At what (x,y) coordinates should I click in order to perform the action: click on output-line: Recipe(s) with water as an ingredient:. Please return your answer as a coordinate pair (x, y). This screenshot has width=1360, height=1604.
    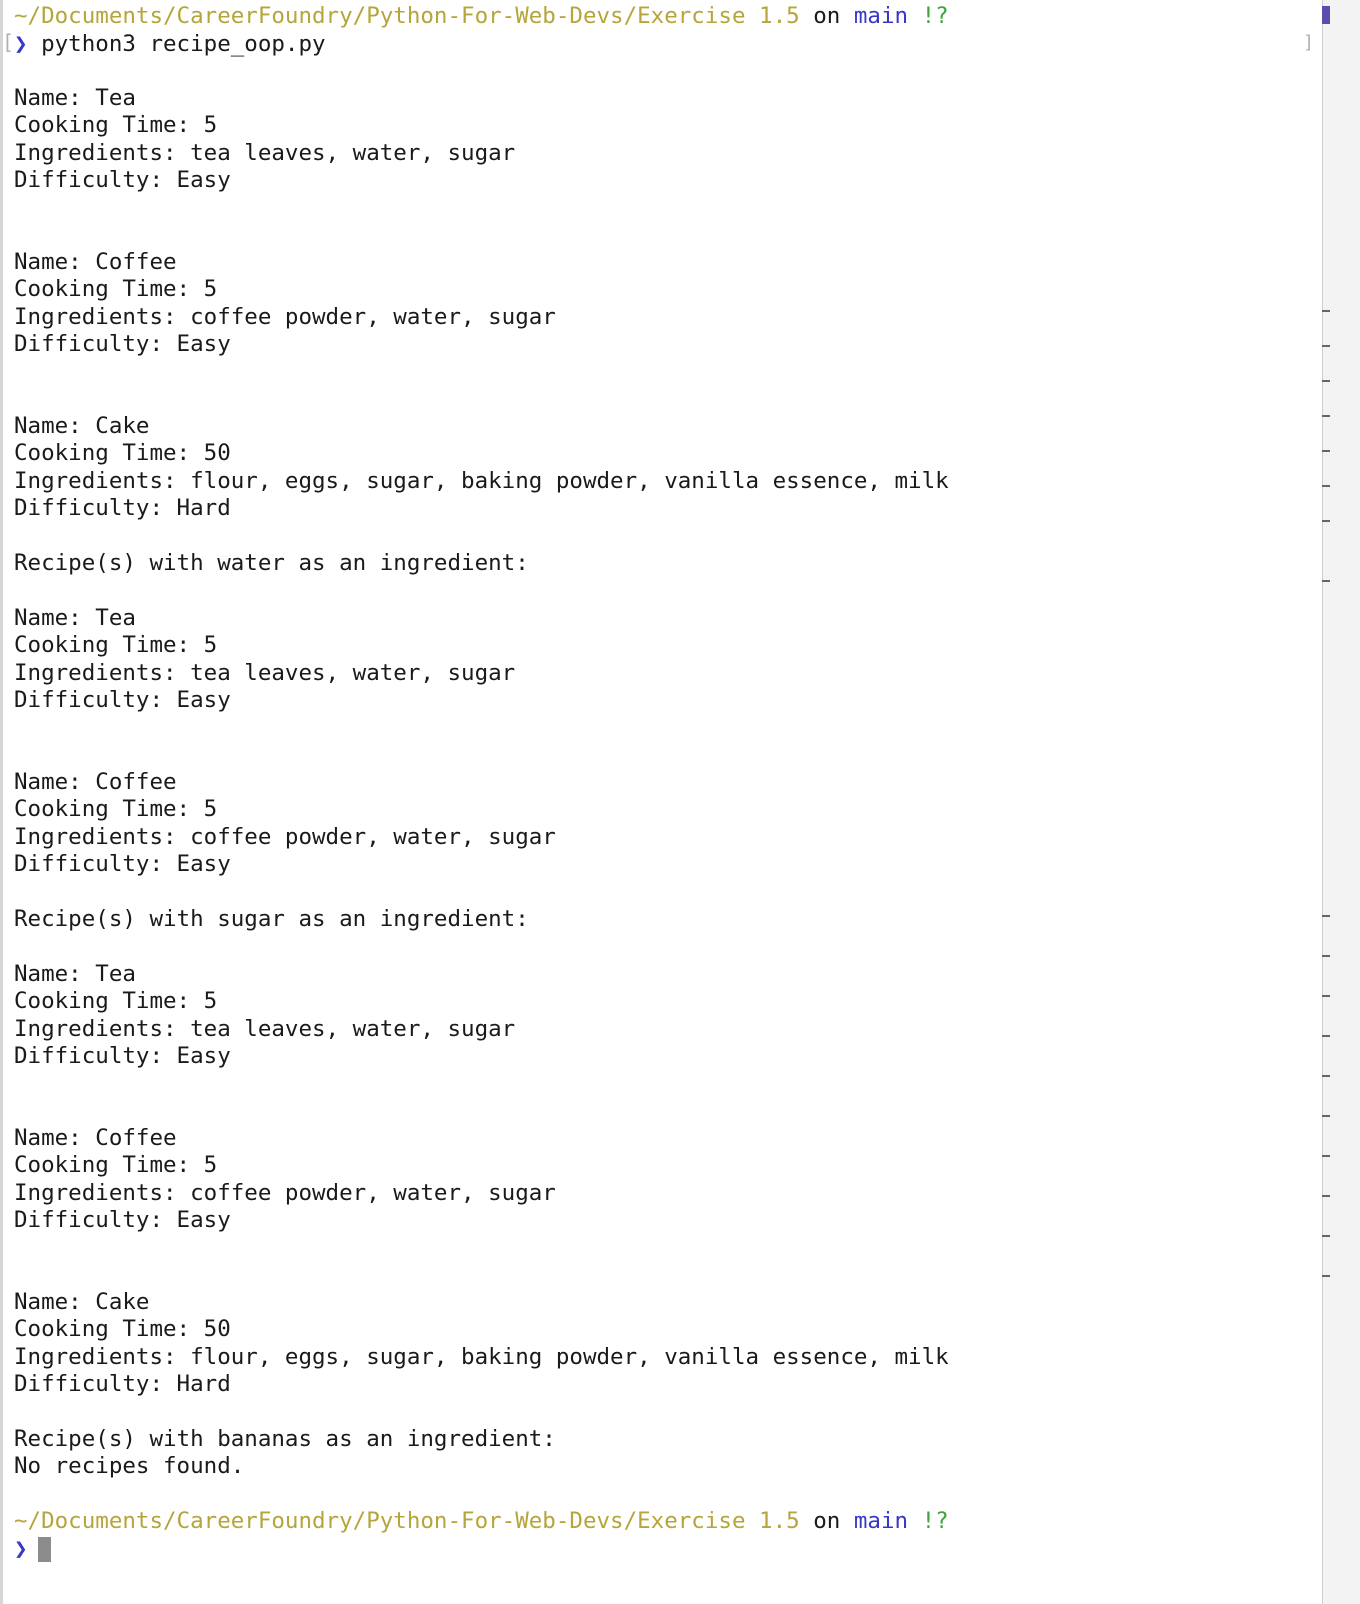
    Looking at the image, I should click on (271, 563).